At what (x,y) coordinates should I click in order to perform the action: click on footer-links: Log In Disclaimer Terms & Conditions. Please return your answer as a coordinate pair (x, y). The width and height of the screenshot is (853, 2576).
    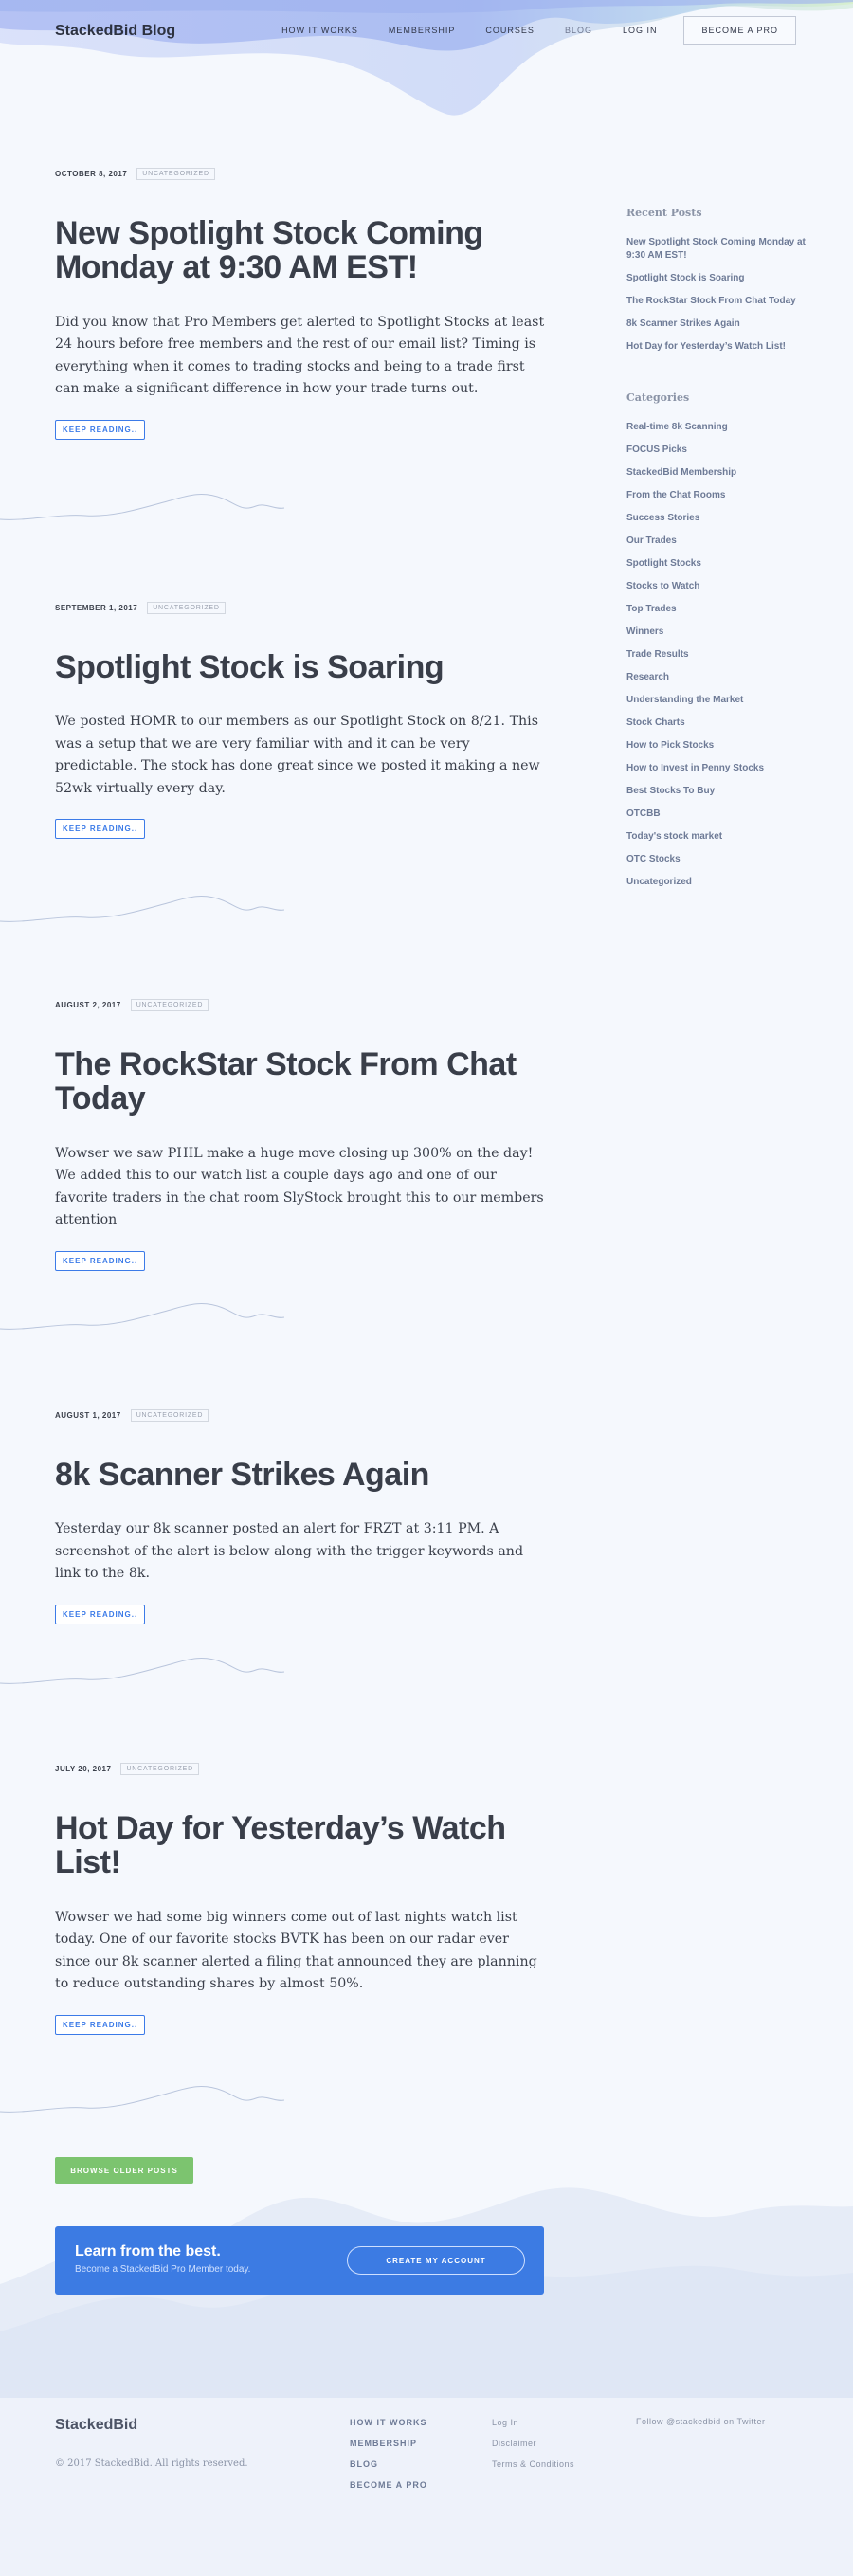
    Looking at the image, I should click on (533, 2448).